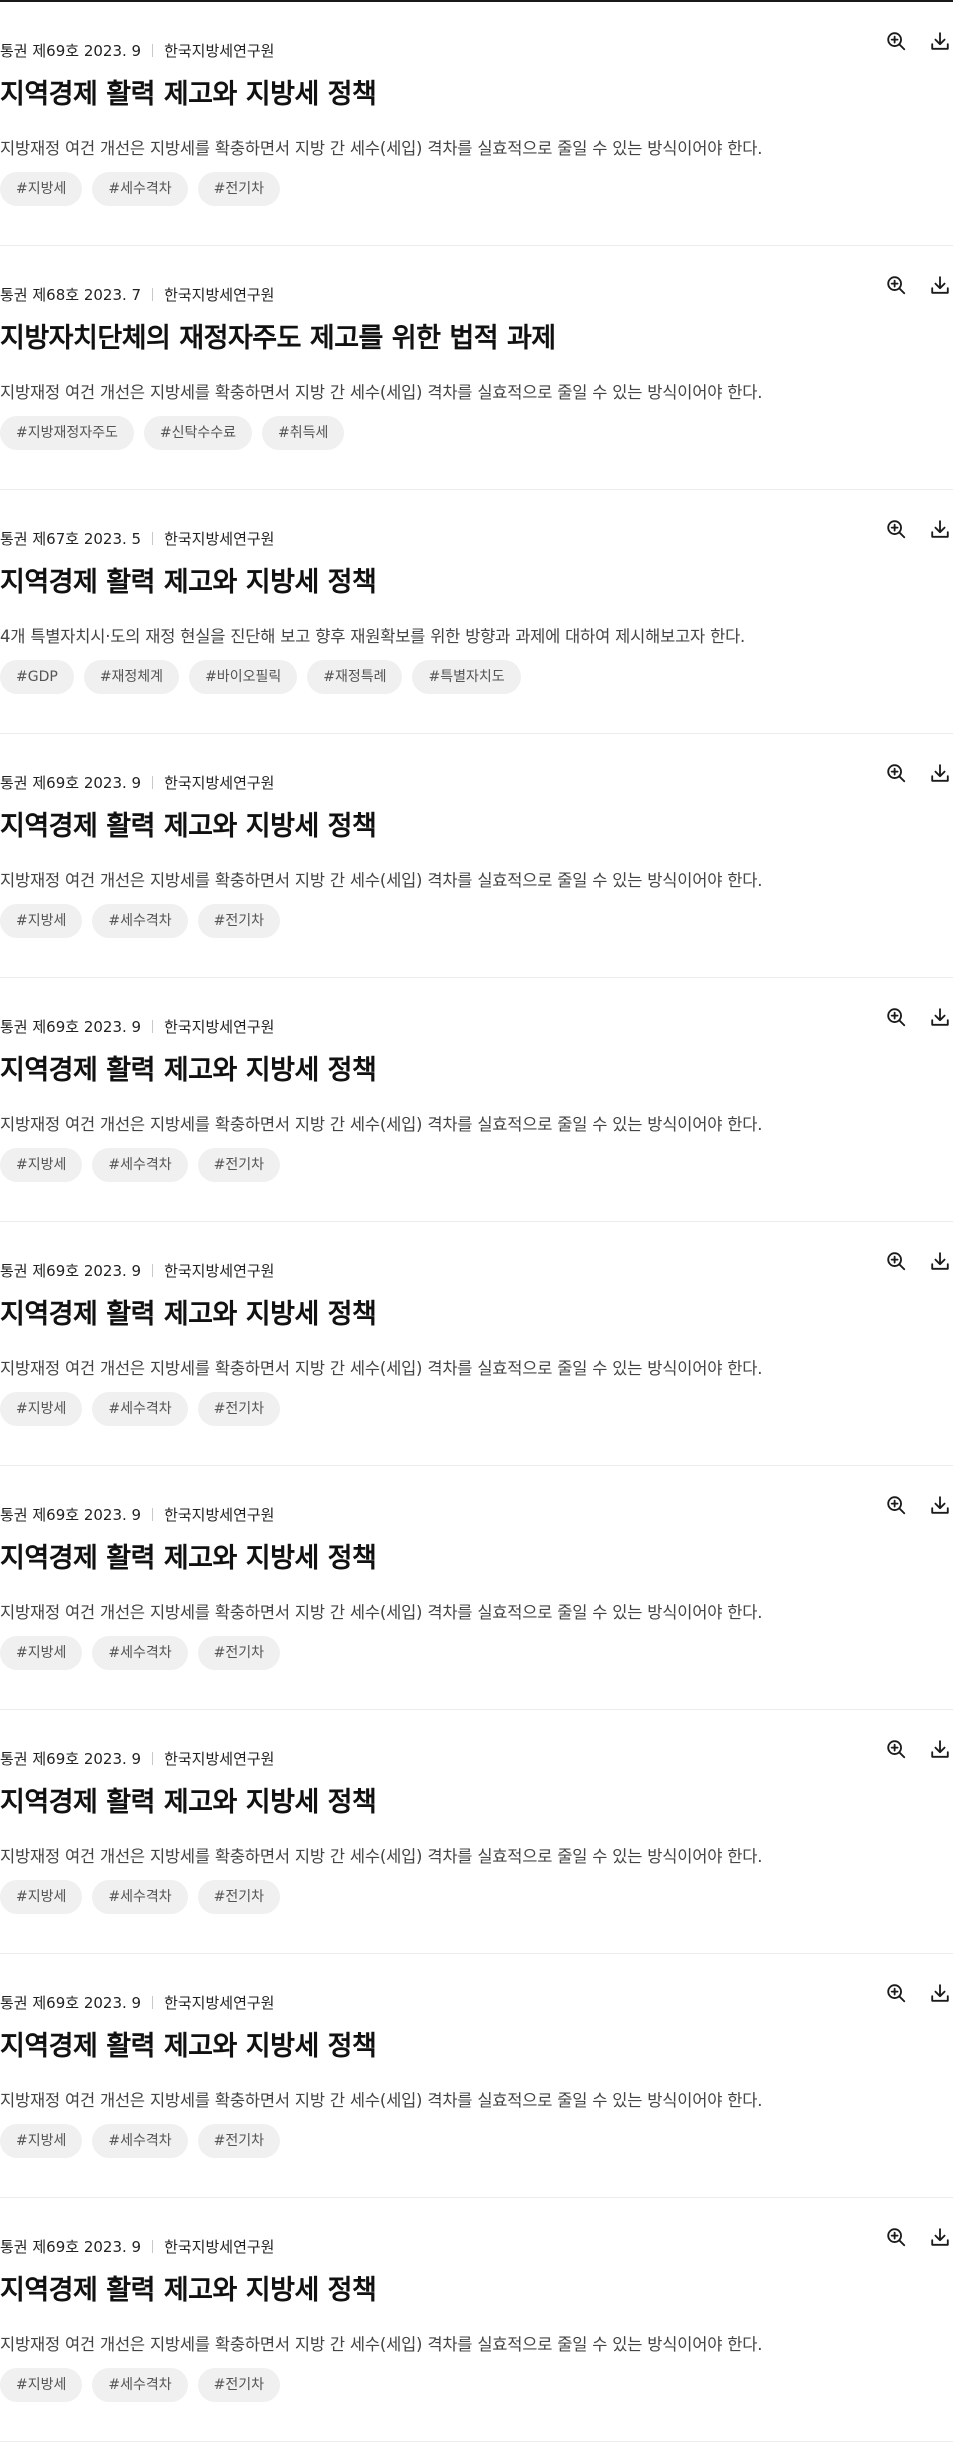  Describe the element at coordinates (37, 677) in the screenshot. I see `tag-chip: #GDP` at that location.